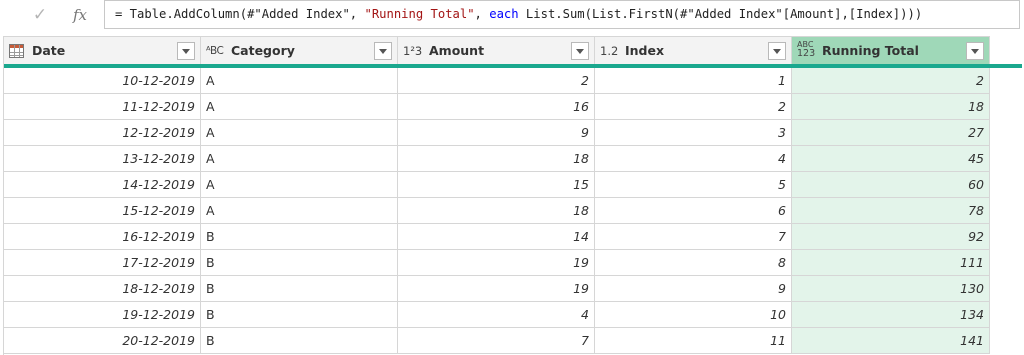 The height and width of the screenshot is (355, 1024). Describe the element at coordinates (891, 237) in the screenshot. I see `cell-running-total: 92` at that location.